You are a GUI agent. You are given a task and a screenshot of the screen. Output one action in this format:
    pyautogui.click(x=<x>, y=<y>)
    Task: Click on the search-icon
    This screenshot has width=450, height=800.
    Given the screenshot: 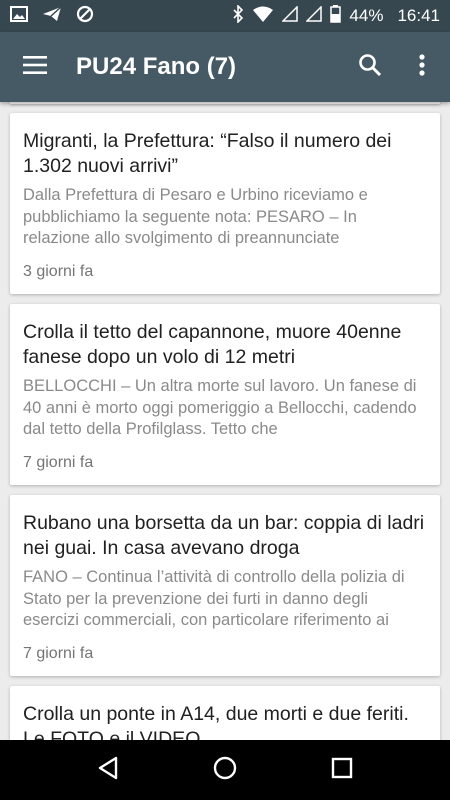 What is the action you would take?
    pyautogui.click(x=370, y=67)
    